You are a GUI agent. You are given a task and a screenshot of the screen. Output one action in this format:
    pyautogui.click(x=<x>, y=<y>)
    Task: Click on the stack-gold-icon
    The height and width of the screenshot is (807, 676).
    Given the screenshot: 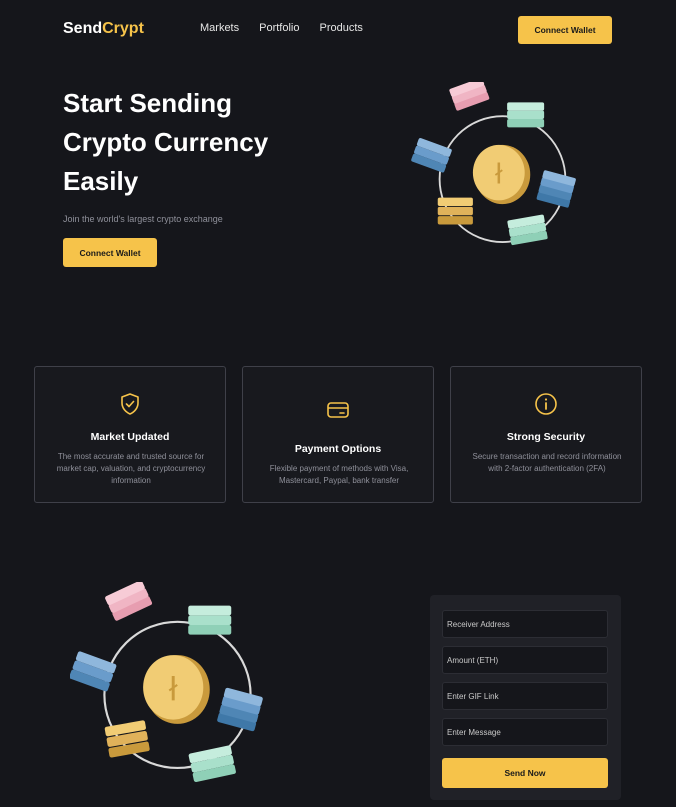 What is the action you would take?
    pyautogui.click(x=455, y=211)
    